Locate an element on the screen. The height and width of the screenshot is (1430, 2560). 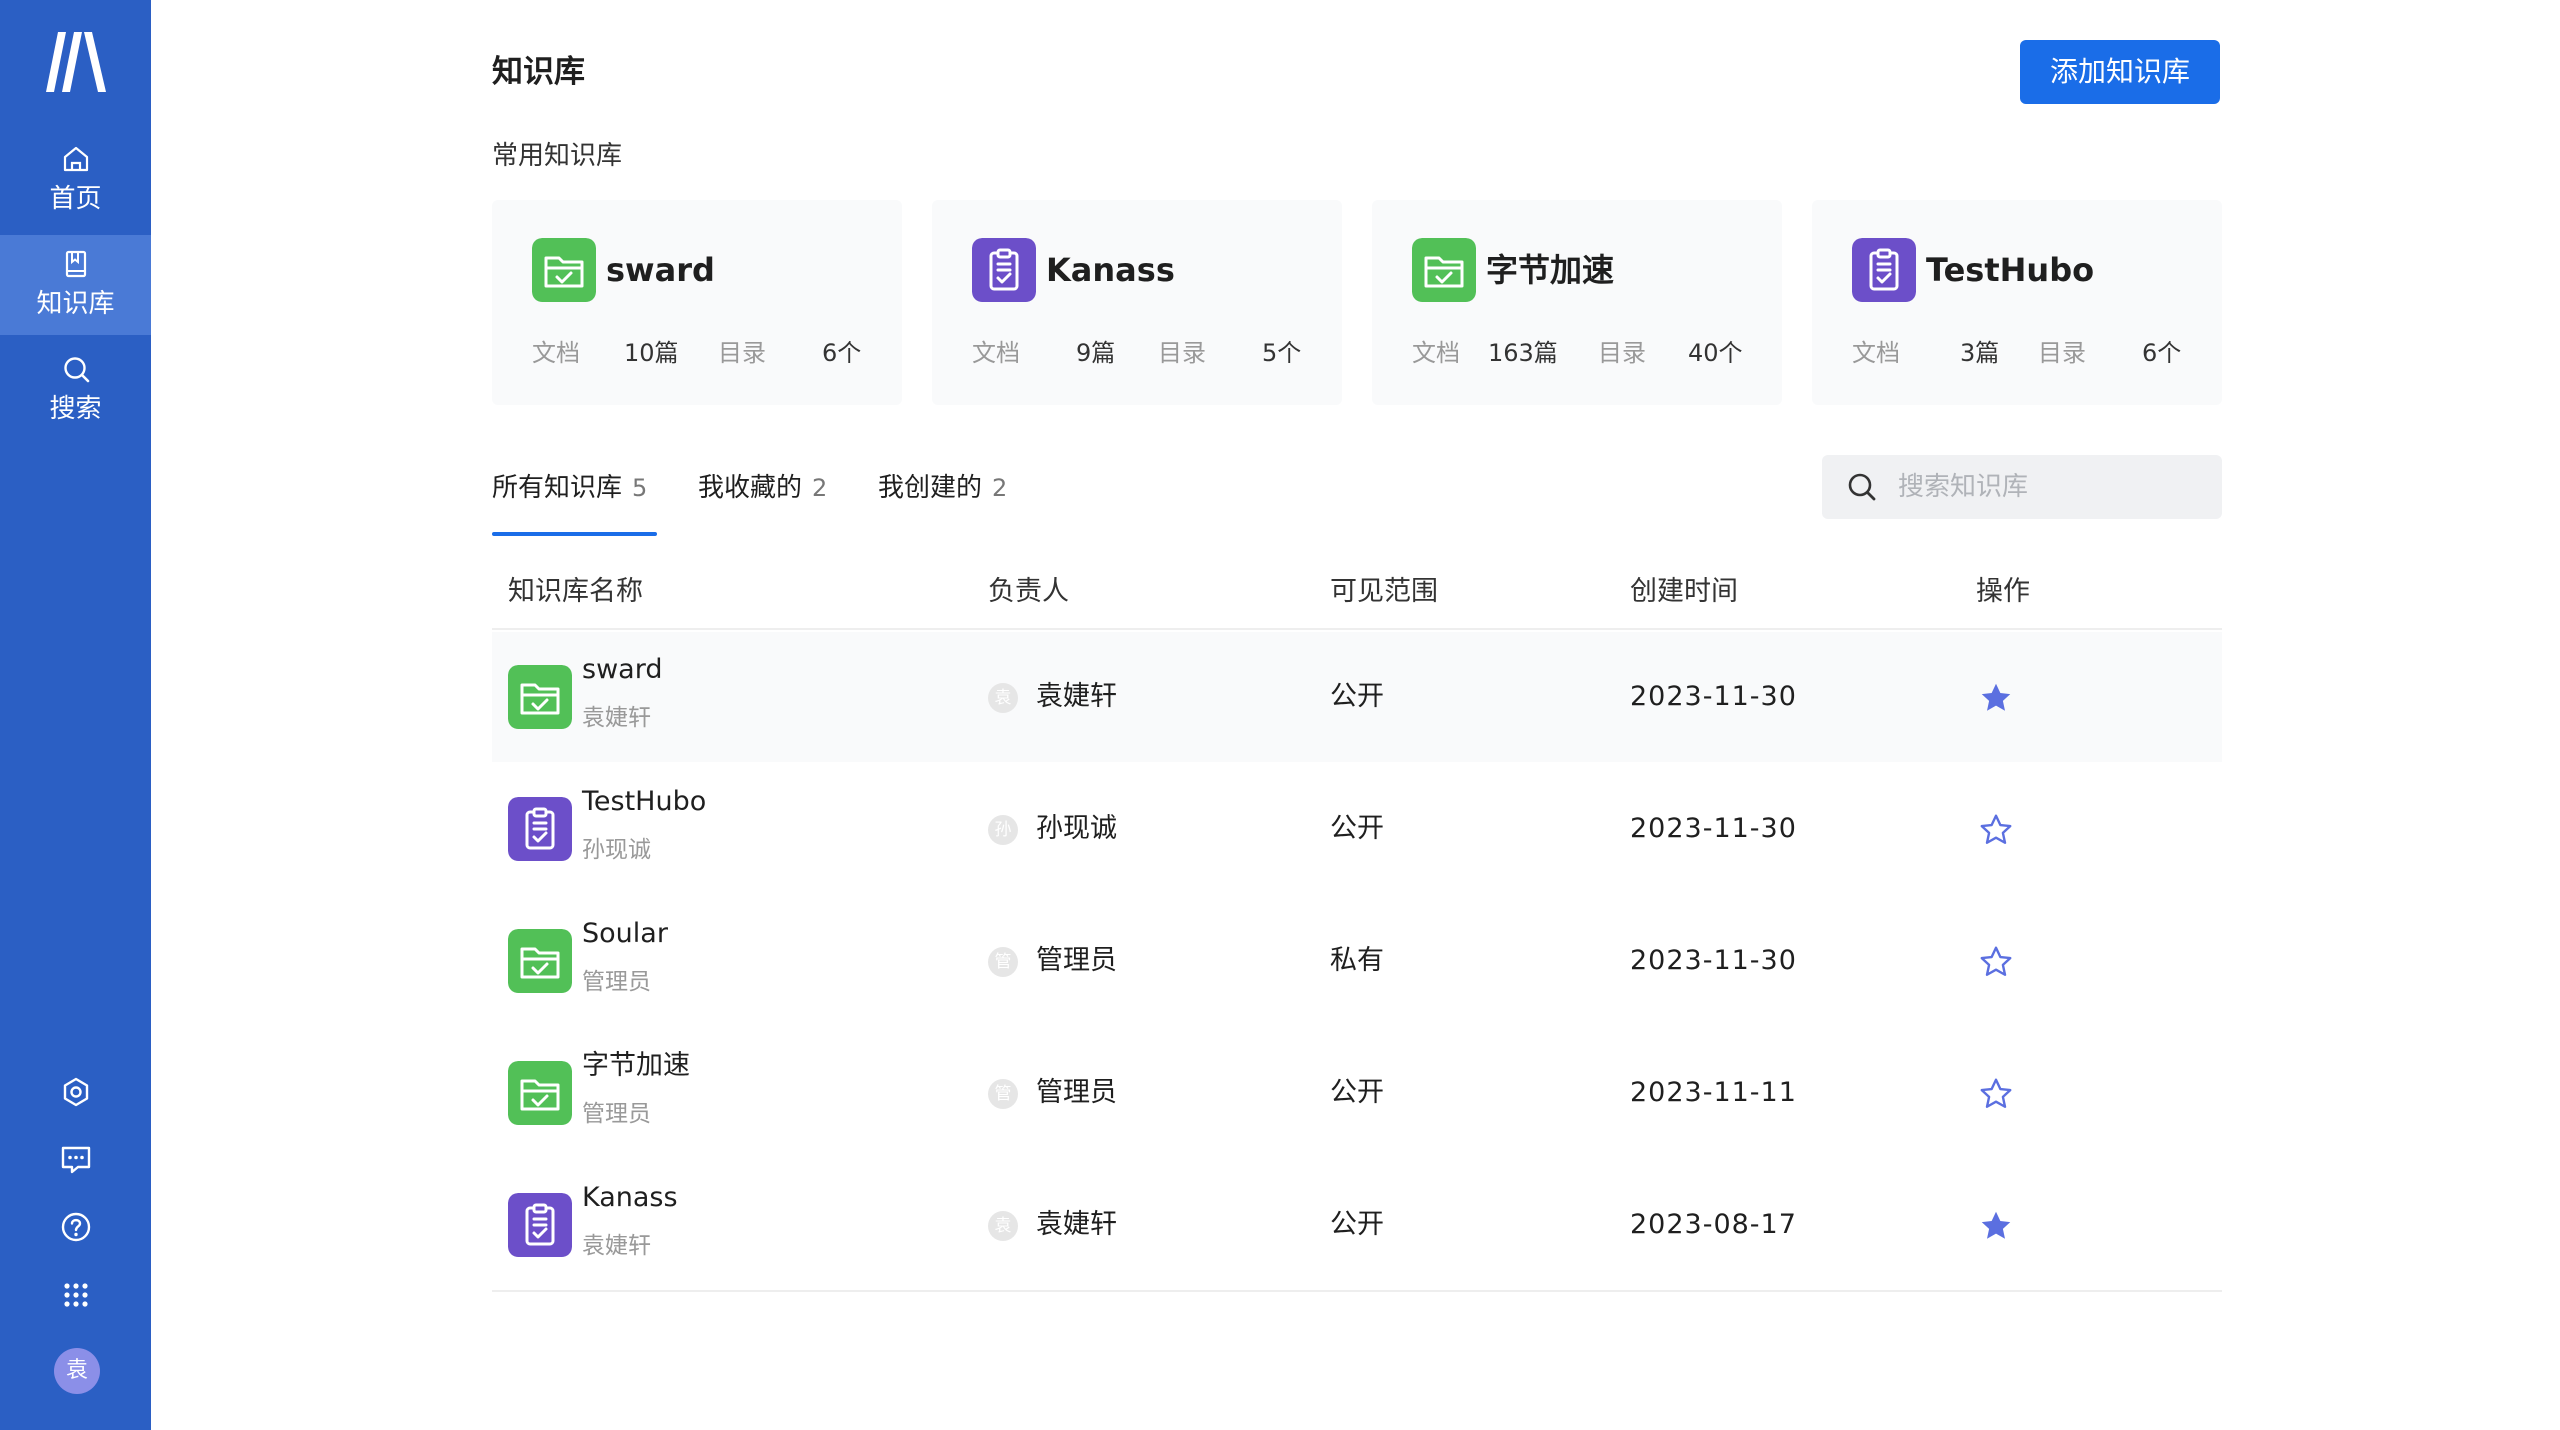
apps-grid-icon is located at coordinates (76, 1295).